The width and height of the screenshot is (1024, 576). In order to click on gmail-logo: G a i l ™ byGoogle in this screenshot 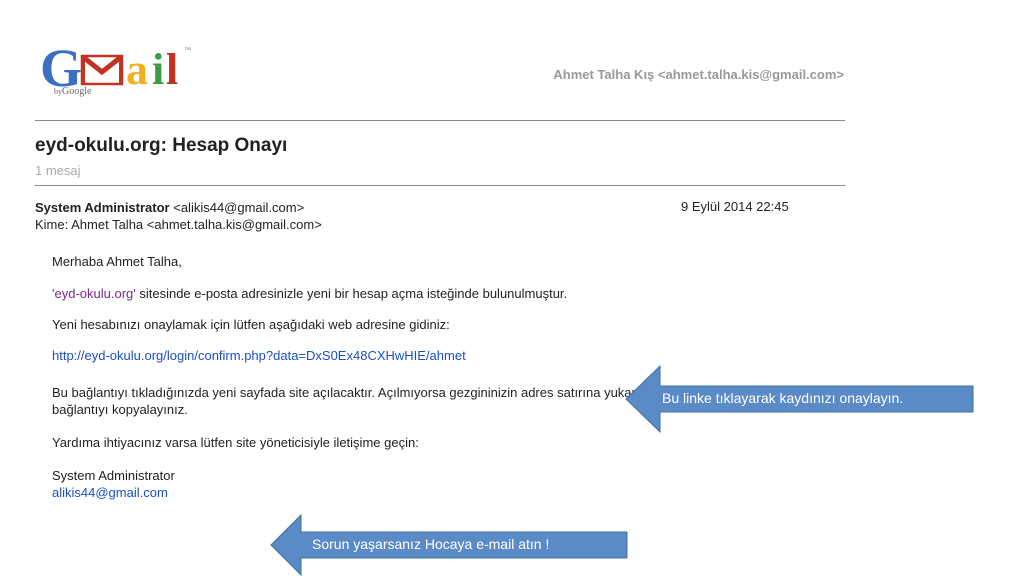, I will do `click(138, 68)`.